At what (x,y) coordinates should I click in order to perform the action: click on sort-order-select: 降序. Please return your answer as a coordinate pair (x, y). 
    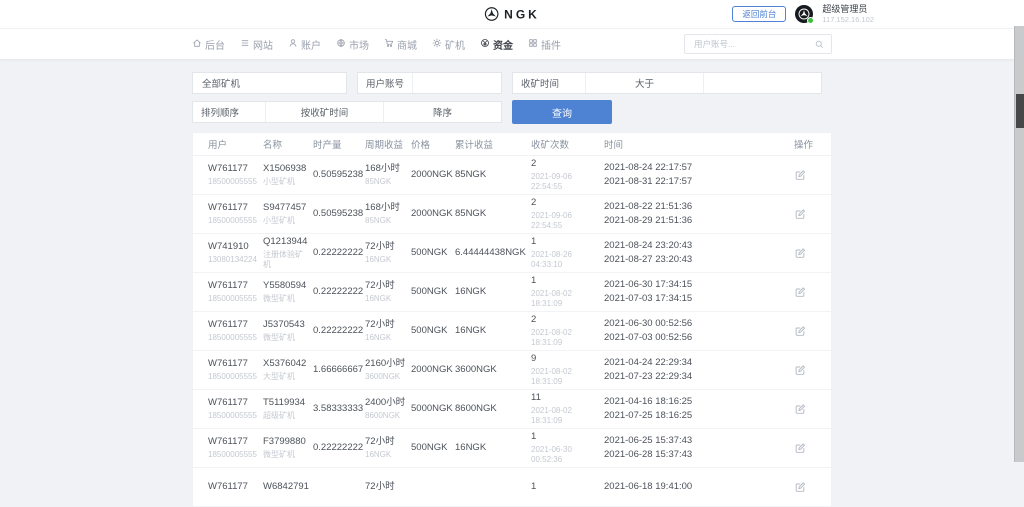
    Looking at the image, I should click on (442, 112).